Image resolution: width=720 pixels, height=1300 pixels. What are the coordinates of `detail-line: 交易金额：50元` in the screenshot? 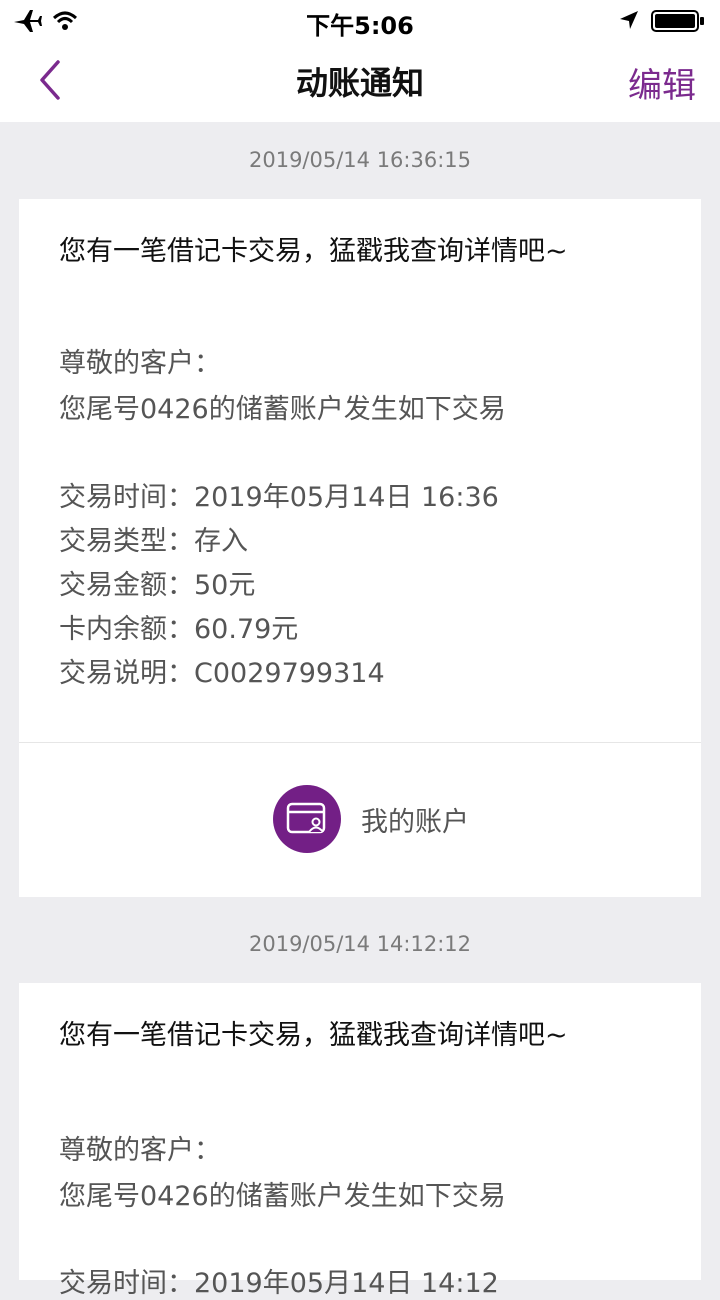 It's located at (157, 585).